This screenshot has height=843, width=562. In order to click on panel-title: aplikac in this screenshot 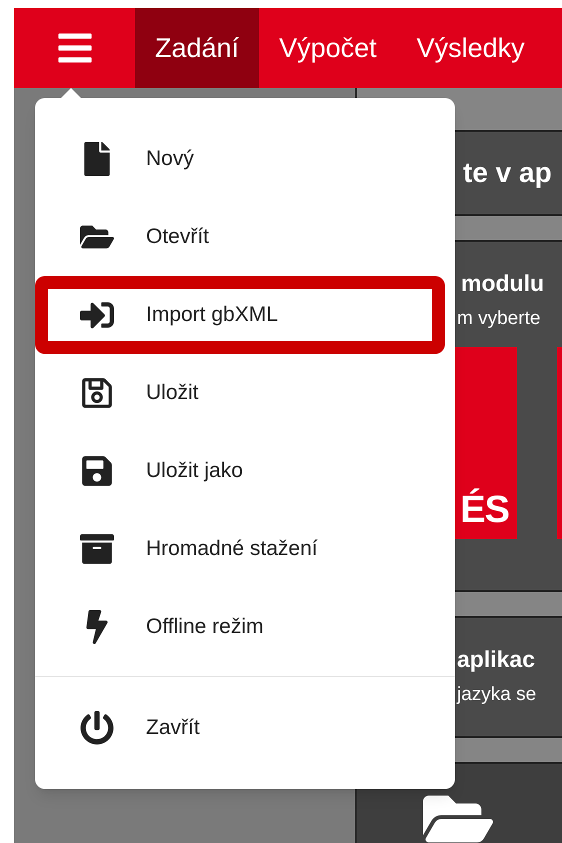, I will do `click(496, 659)`.